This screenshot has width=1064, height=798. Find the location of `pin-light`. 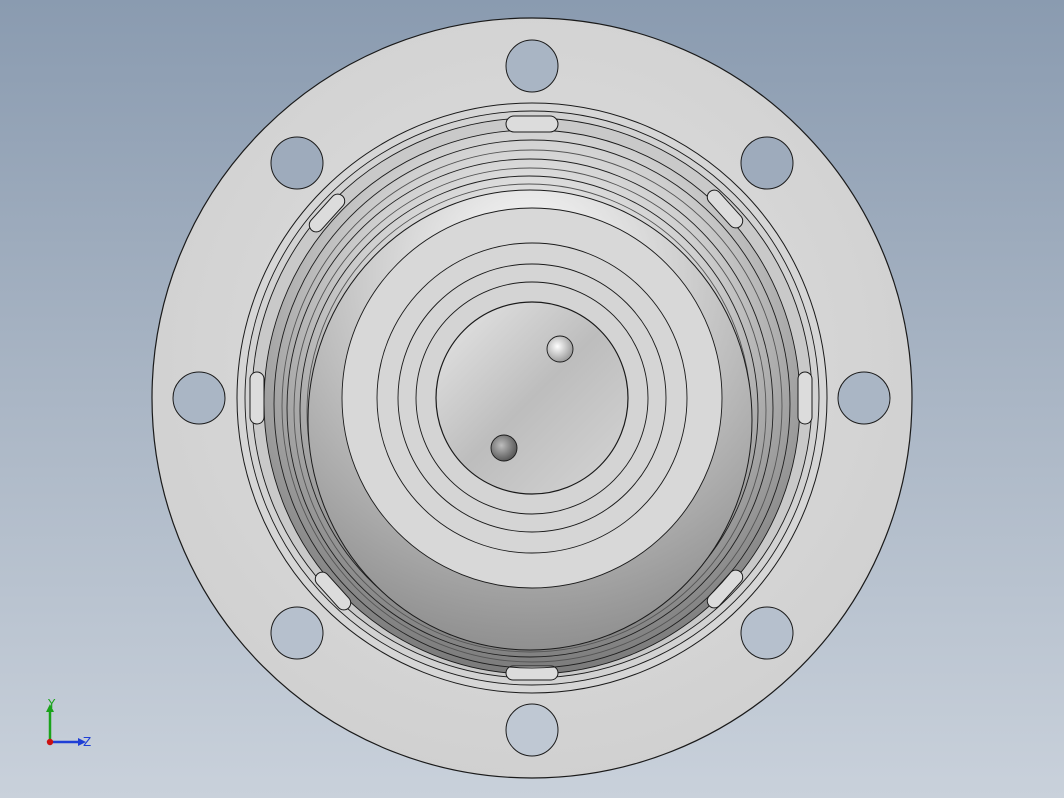

pin-light is located at coordinates (560, 349).